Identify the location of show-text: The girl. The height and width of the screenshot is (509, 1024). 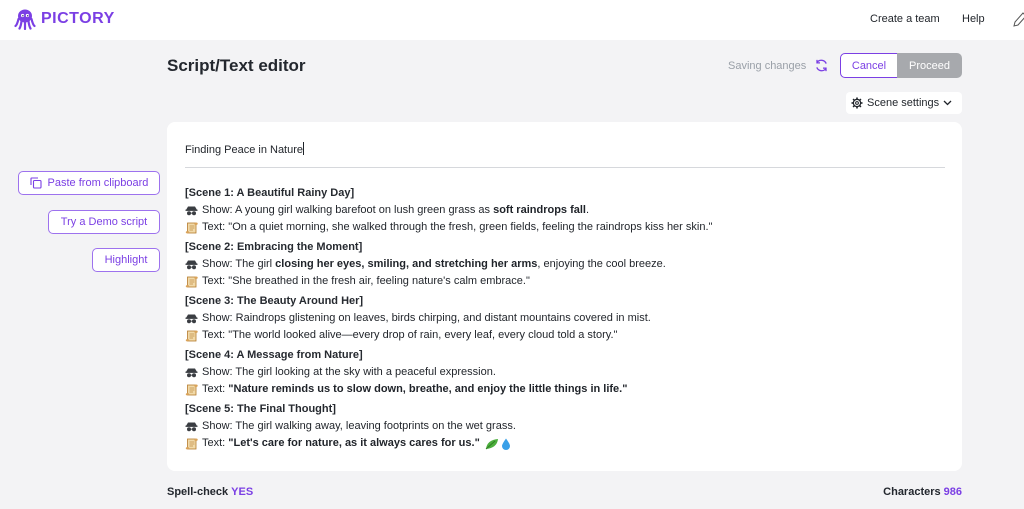
(254, 264).